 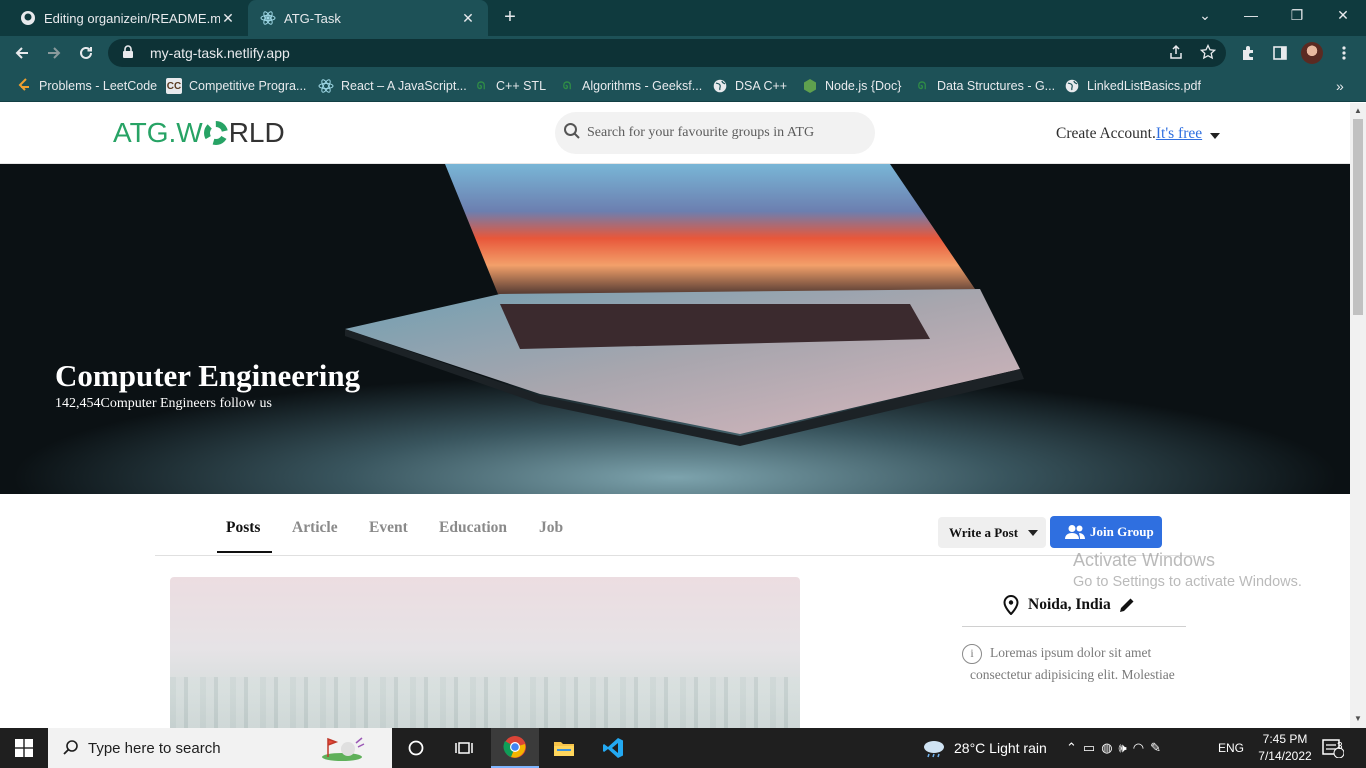 What do you see at coordinates (851, 86) in the screenshot?
I see `bookmark-nodejs: Node.js {Doc}` at bounding box center [851, 86].